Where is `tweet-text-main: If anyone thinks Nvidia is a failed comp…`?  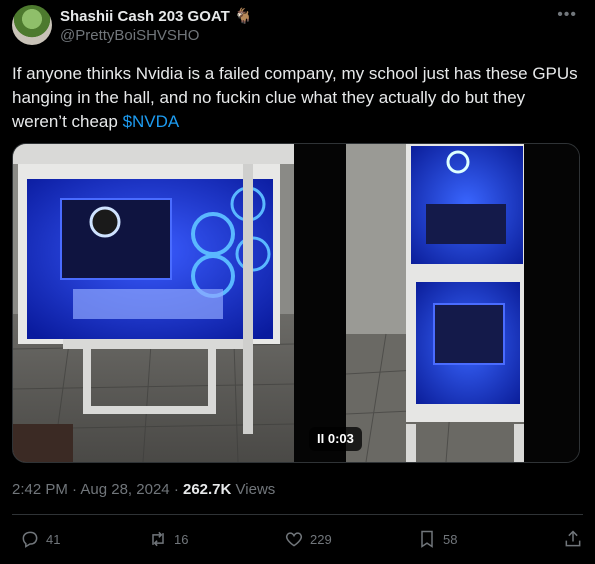 tweet-text-main: If anyone thinks Nvidia is a failed comp… is located at coordinates (295, 97).